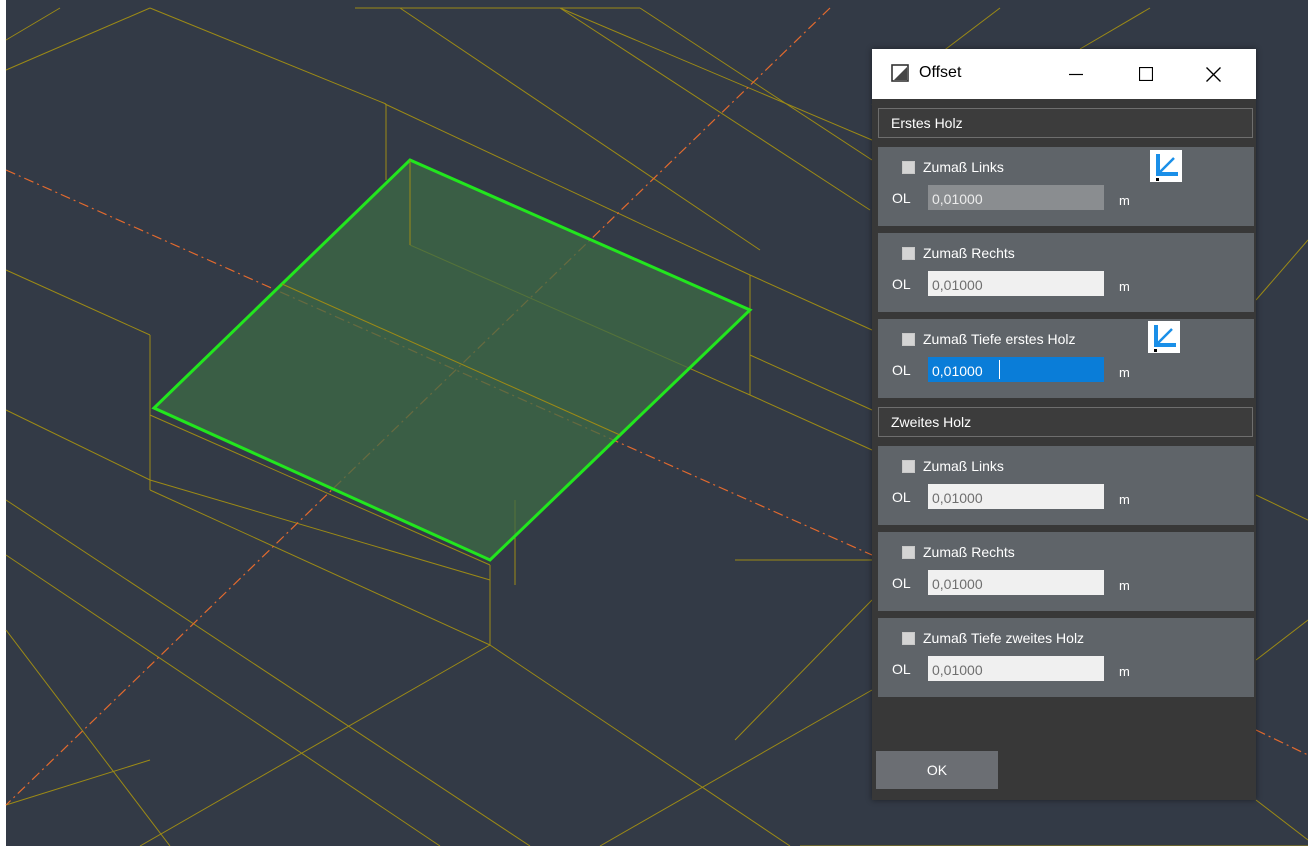 This screenshot has height=846, width=1308. I want to click on text-caret, so click(999, 369).